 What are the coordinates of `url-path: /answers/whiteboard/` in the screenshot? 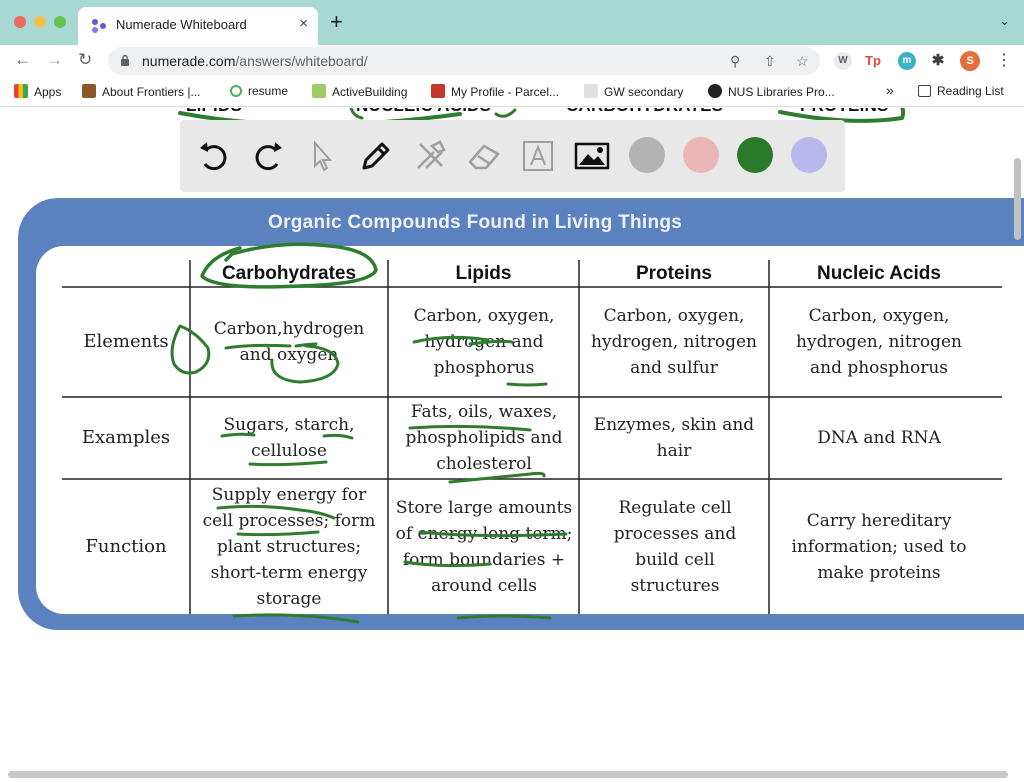 It's located at (301, 61).